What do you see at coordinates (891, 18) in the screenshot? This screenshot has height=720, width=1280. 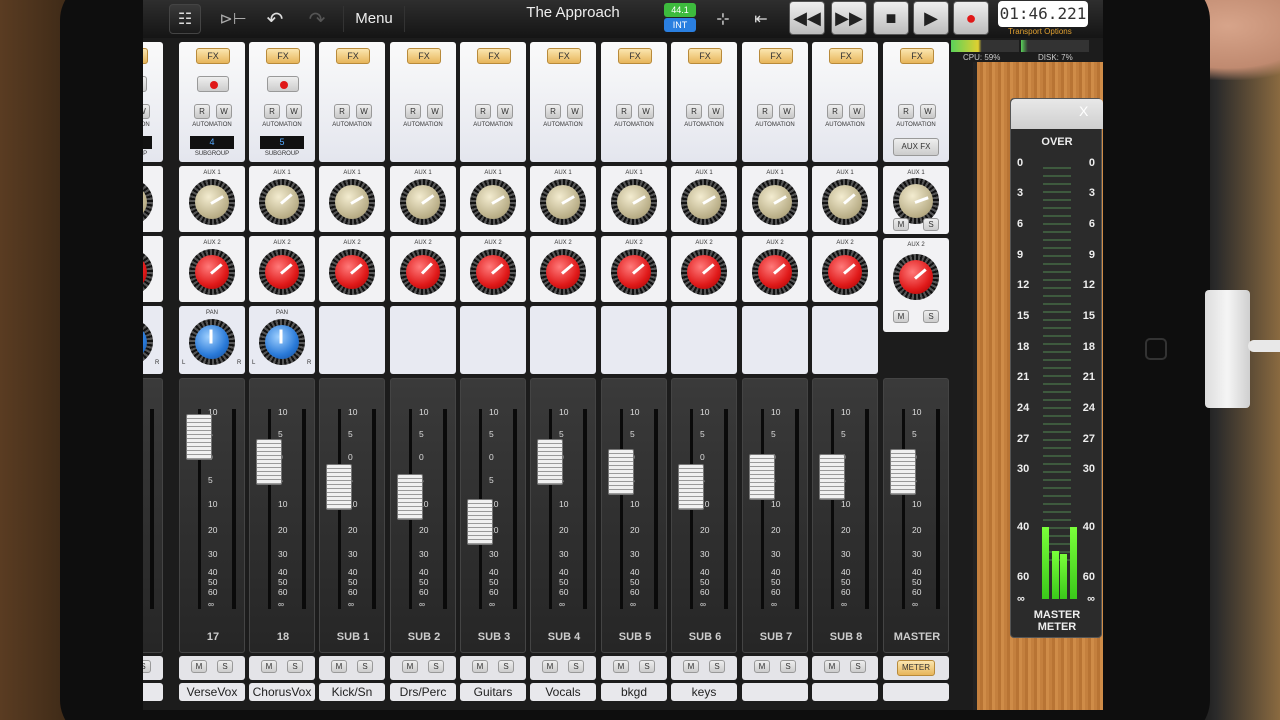 I see `stop-button: ■` at bounding box center [891, 18].